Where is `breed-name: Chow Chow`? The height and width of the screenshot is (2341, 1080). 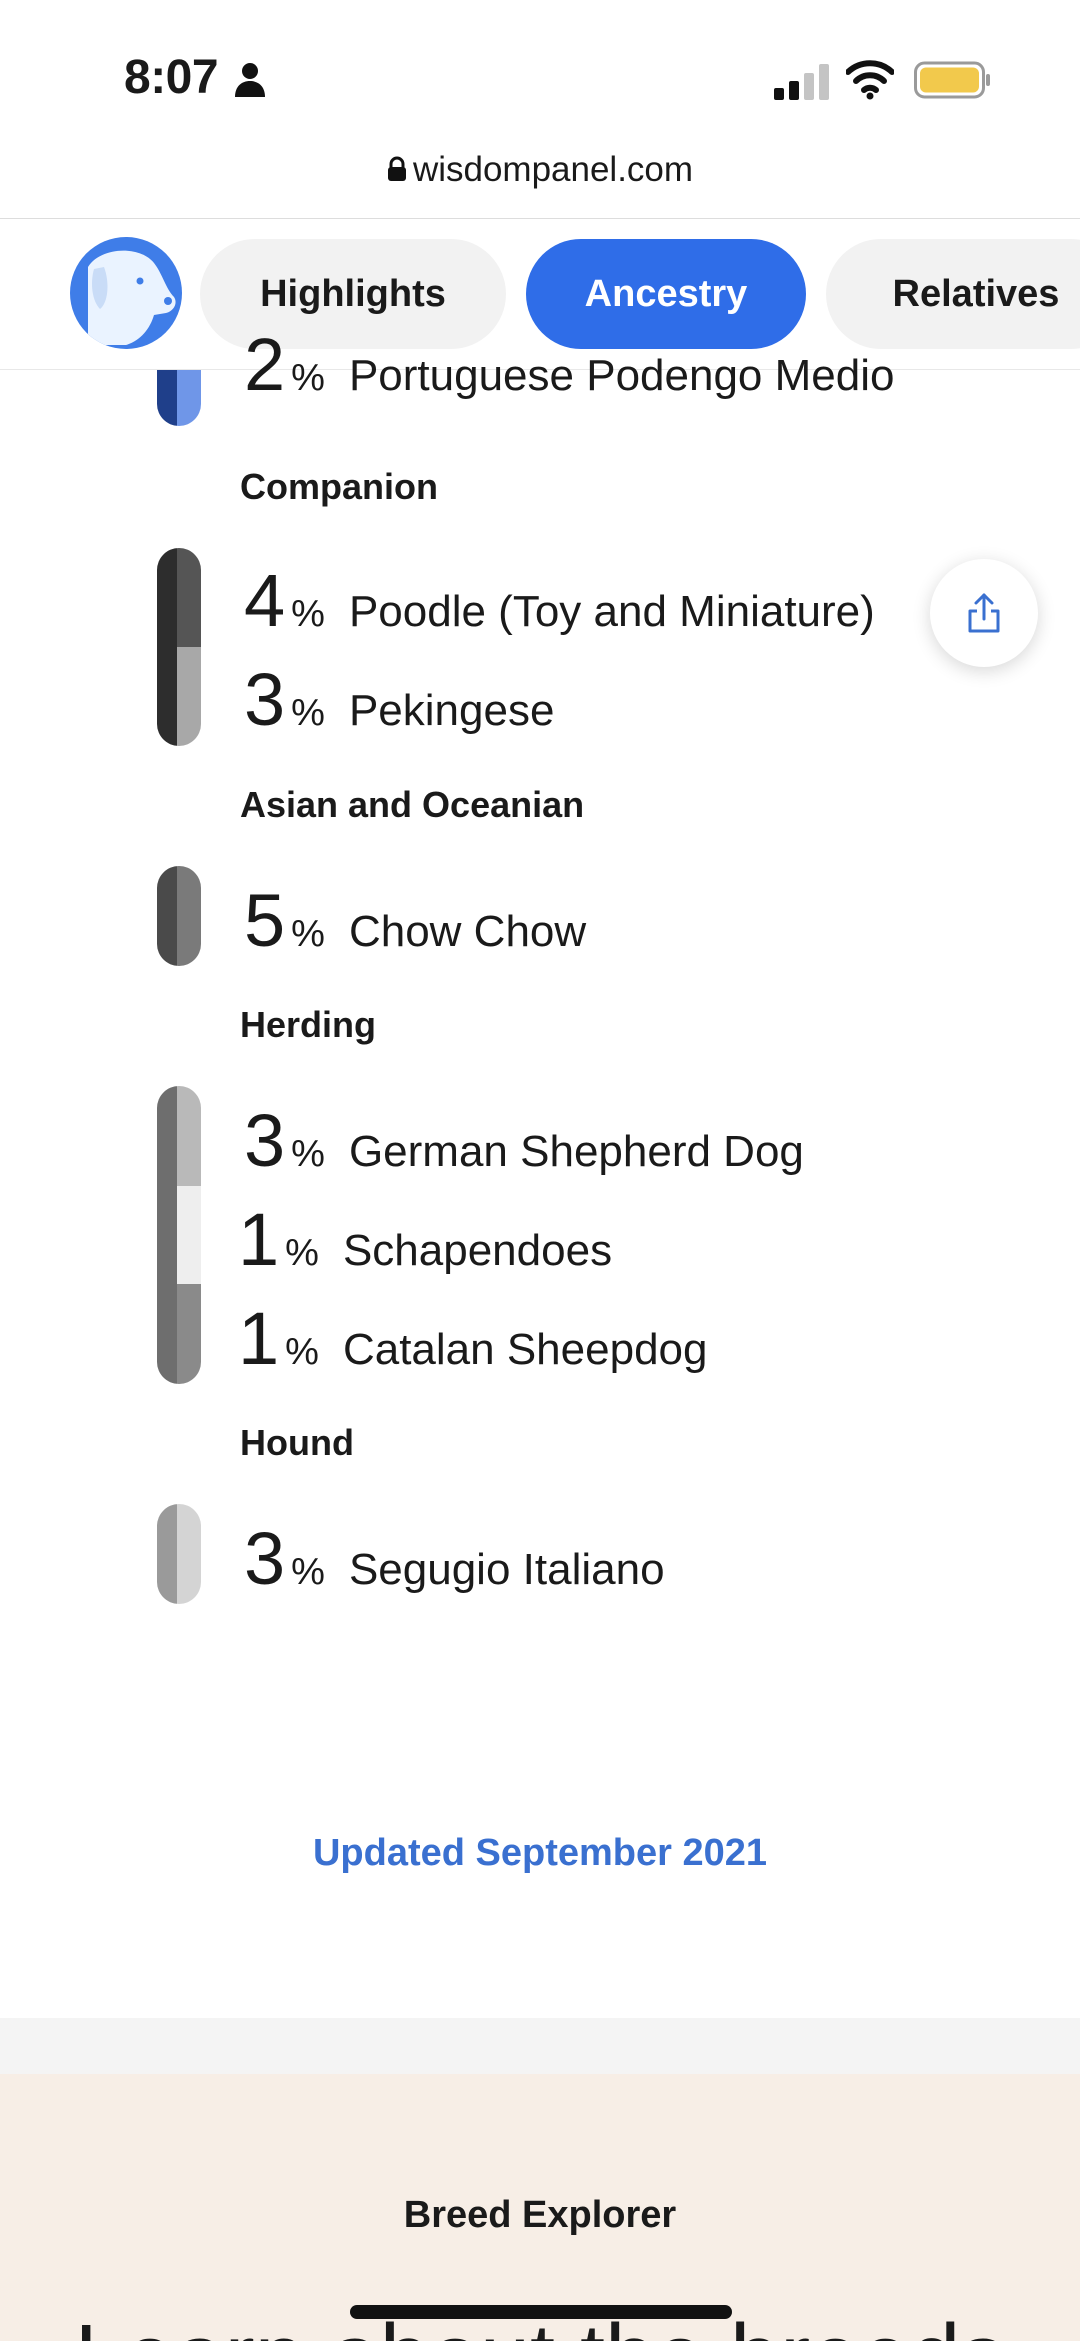 breed-name: Chow Chow is located at coordinates (467, 931).